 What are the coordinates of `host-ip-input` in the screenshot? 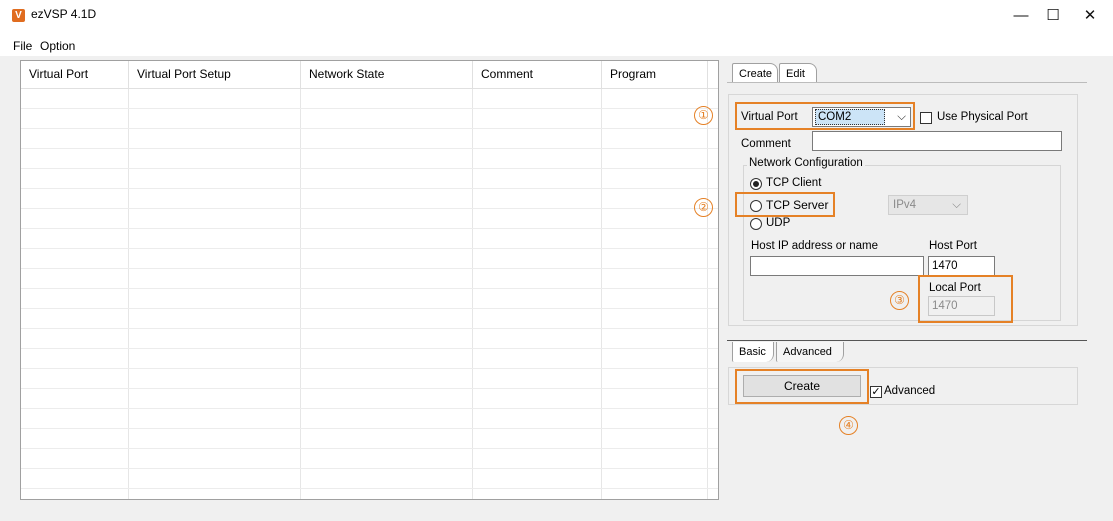 It's located at (837, 266).